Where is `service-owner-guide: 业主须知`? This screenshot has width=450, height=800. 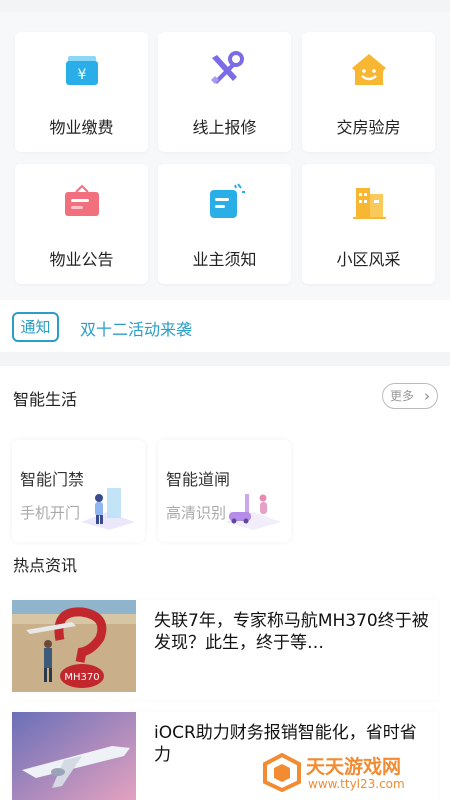 service-owner-guide: 业主须知 is located at coordinates (224, 224).